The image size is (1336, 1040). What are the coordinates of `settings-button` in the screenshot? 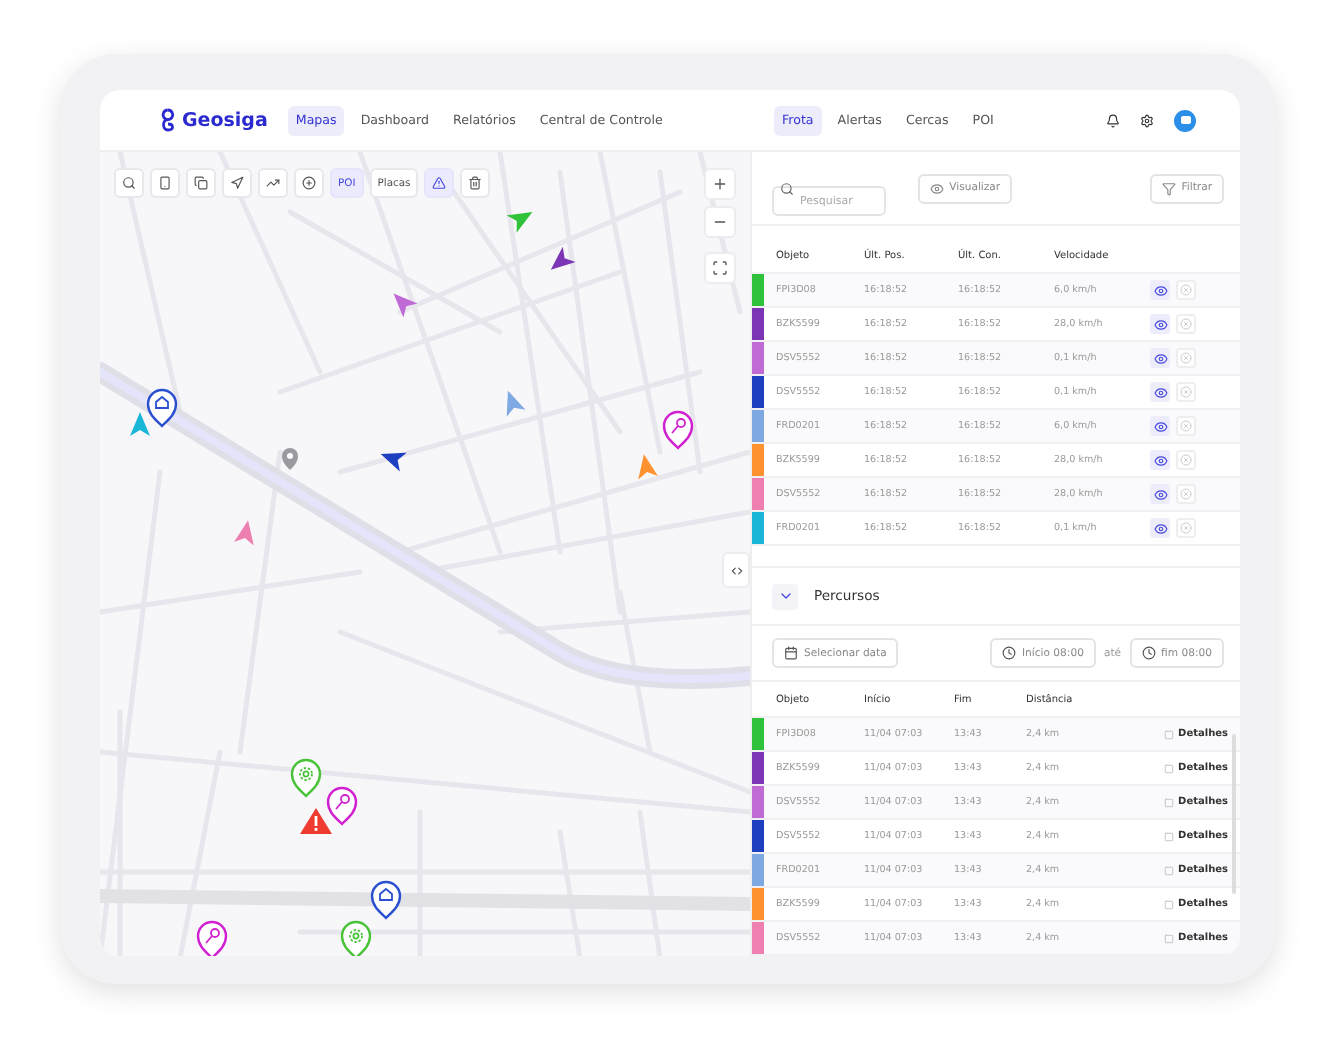 It's located at (1147, 120).